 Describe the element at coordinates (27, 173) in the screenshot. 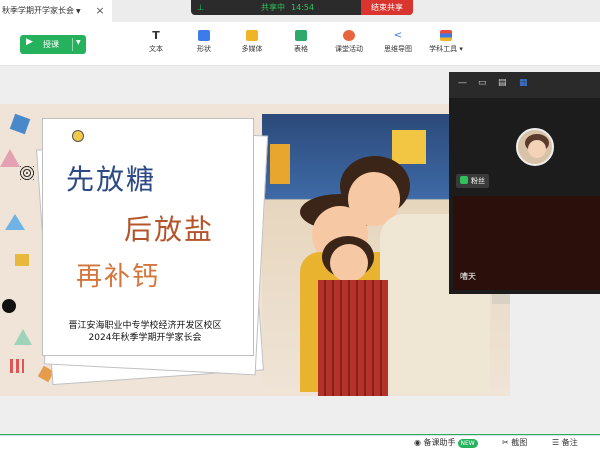

I see `dots-pattern` at that location.